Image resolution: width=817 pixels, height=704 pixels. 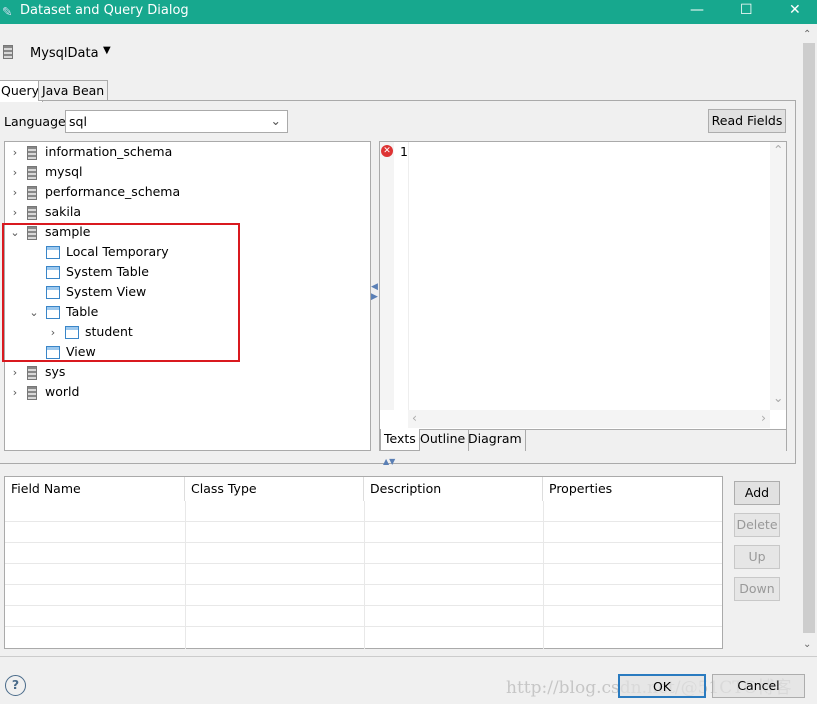 What do you see at coordinates (7, 11) in the screenshot?
I see `app-icon: ✎` at bounding box center [7, 11].